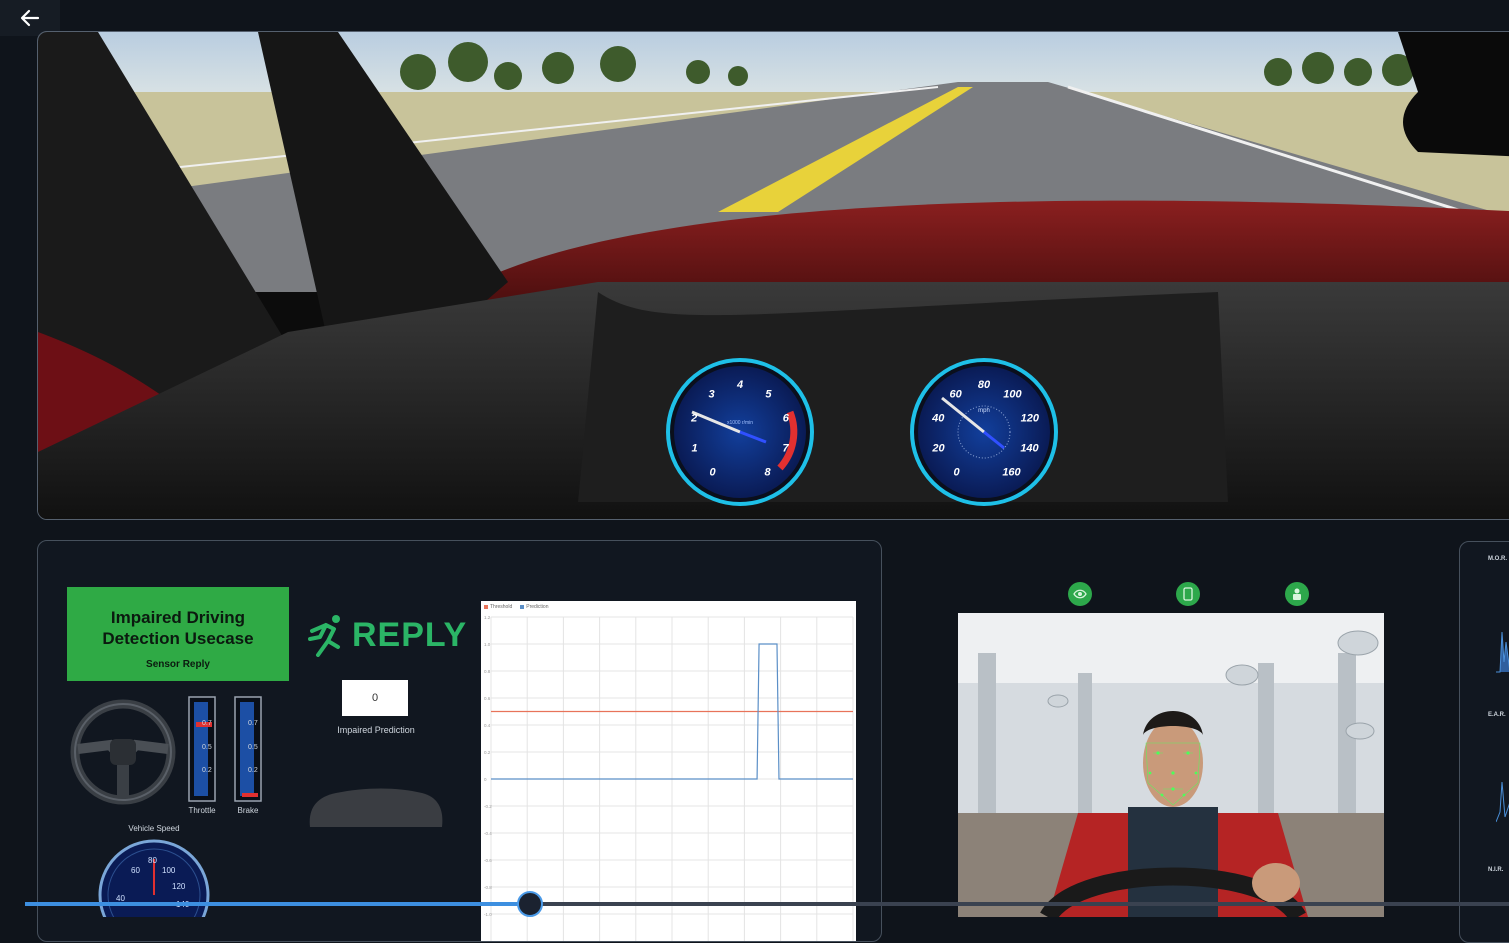  What do you see at coordinates (534, 607) in the screenshot?
I see `legend-prediction: Prediction` at bounding box center [534, 607].